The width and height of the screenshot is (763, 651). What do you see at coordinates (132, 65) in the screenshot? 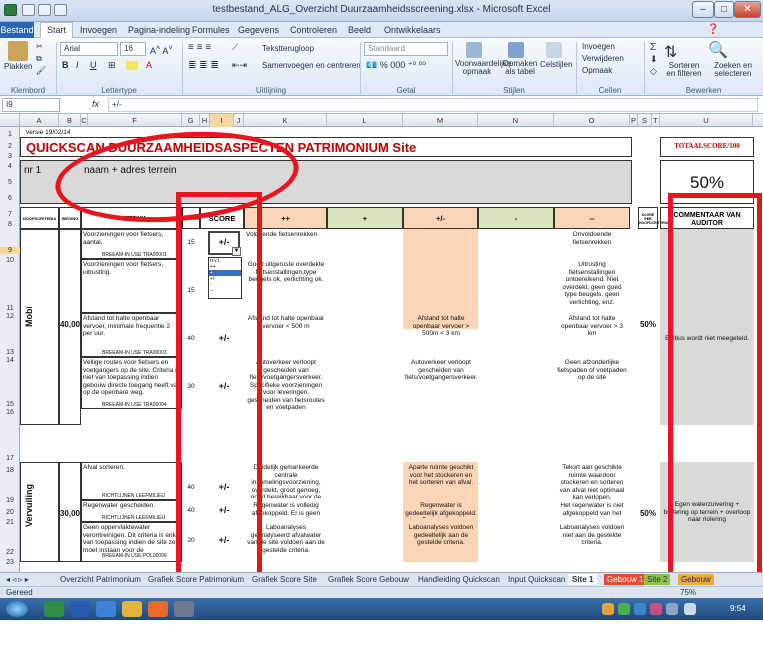
I see `fill-color-icon` at bounding box center [132, 65].